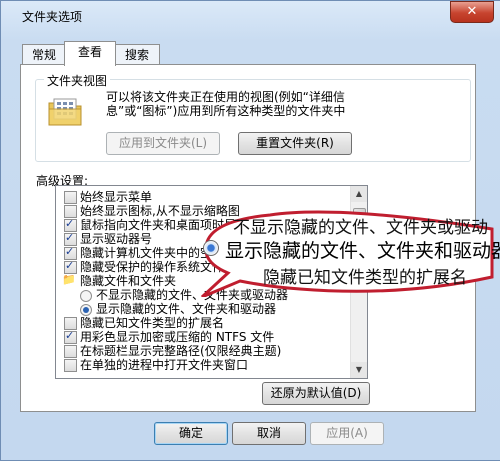  What do you see at coordinates (359, 194) in the screenshot?
I see `scroll-up-icon: ▲` at bounding box center [359, 194].